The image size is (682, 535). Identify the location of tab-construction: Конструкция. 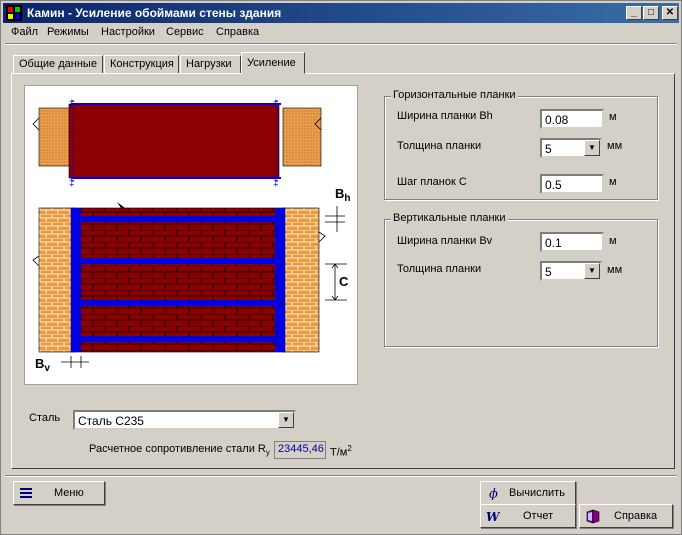
(141, 64).